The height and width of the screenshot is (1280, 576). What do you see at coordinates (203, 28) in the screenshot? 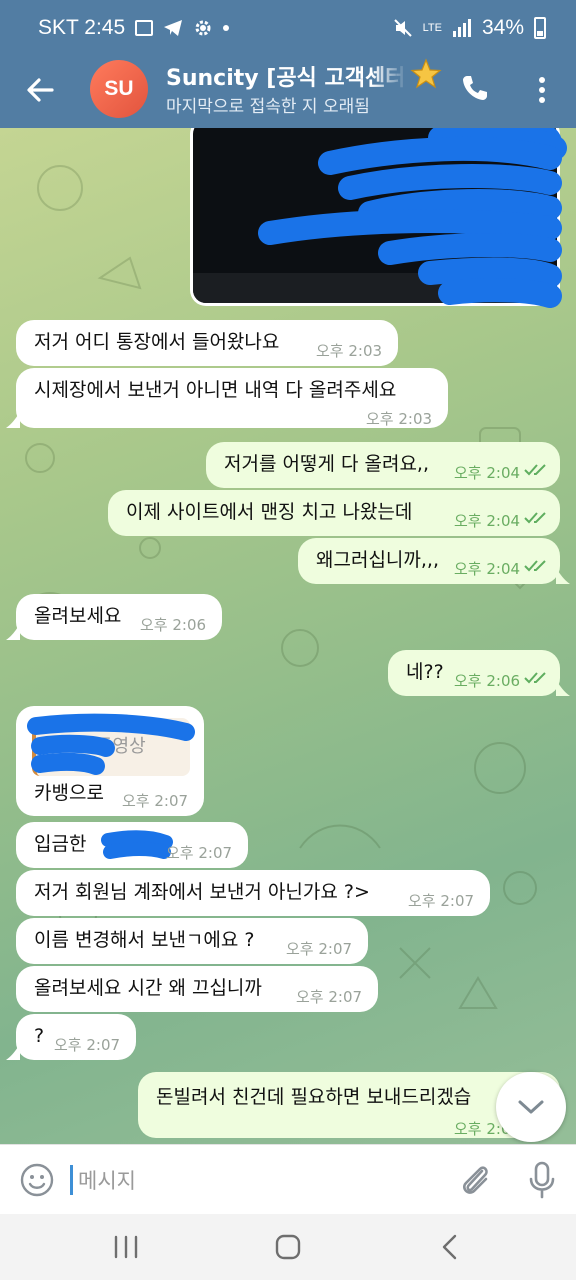
I see `settings-icon` at bounding box center [203, 28].